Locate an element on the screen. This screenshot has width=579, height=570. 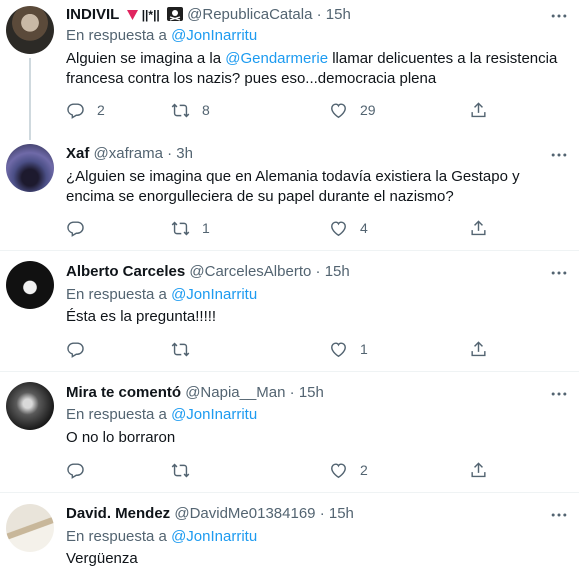
tweet-text: Vergüenza is located at coordinates (102, 558).